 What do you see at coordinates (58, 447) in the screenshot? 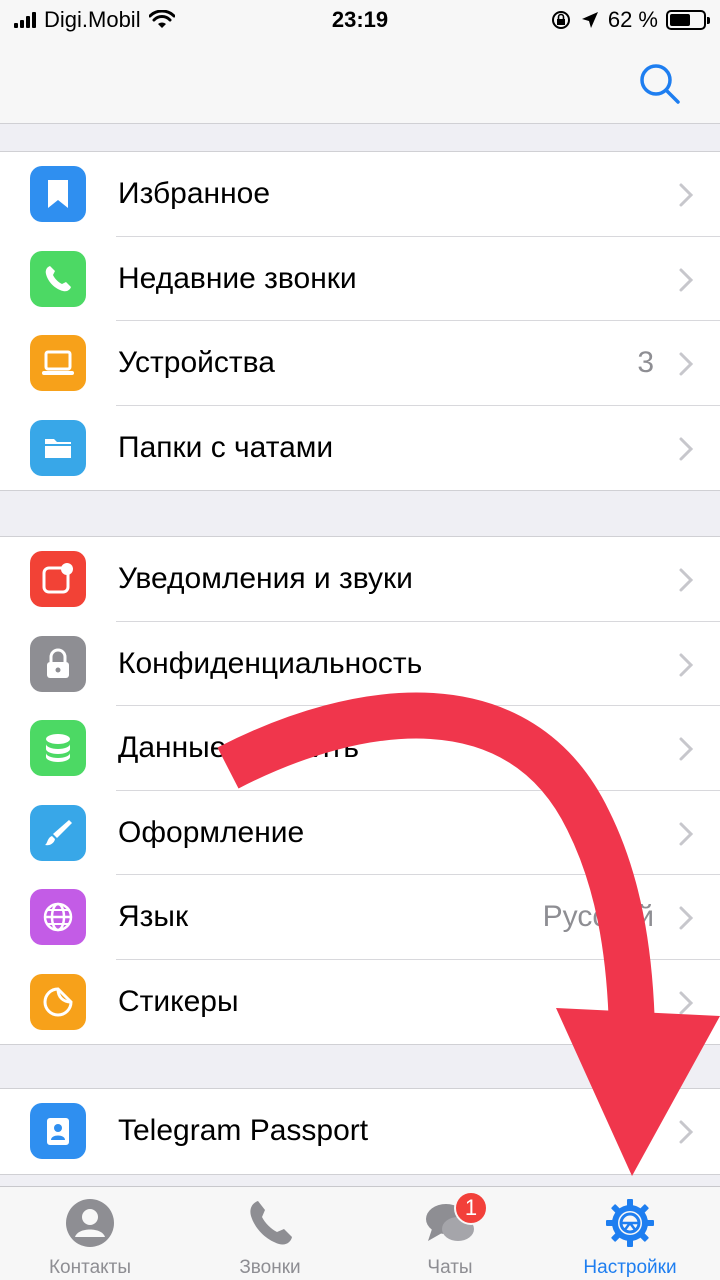
I see `folder-icon` at bounding box center [58, 447].